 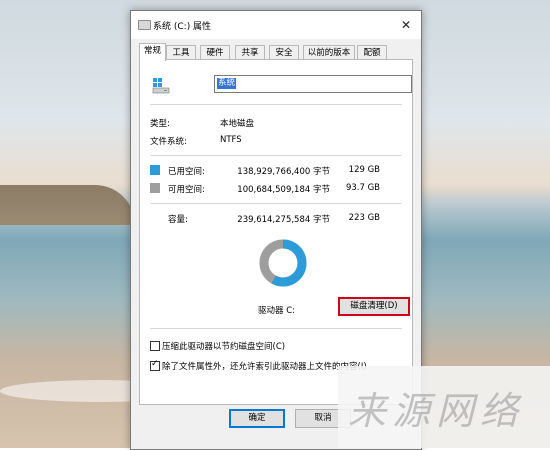 What do you see at coordinates (231, 140) in the screenshot?
I see `filesystem-value: NTFS` at bounding box center [231, 140].